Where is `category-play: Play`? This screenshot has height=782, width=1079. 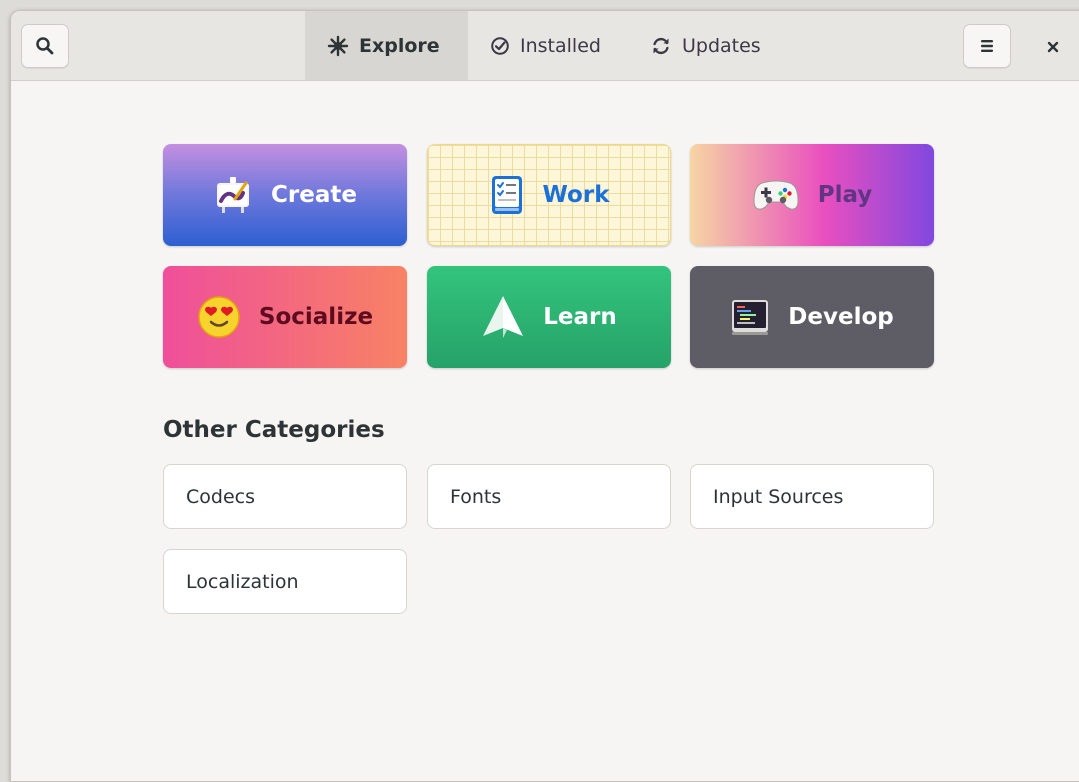
category-play: Play is located at coordinates (812, 195).